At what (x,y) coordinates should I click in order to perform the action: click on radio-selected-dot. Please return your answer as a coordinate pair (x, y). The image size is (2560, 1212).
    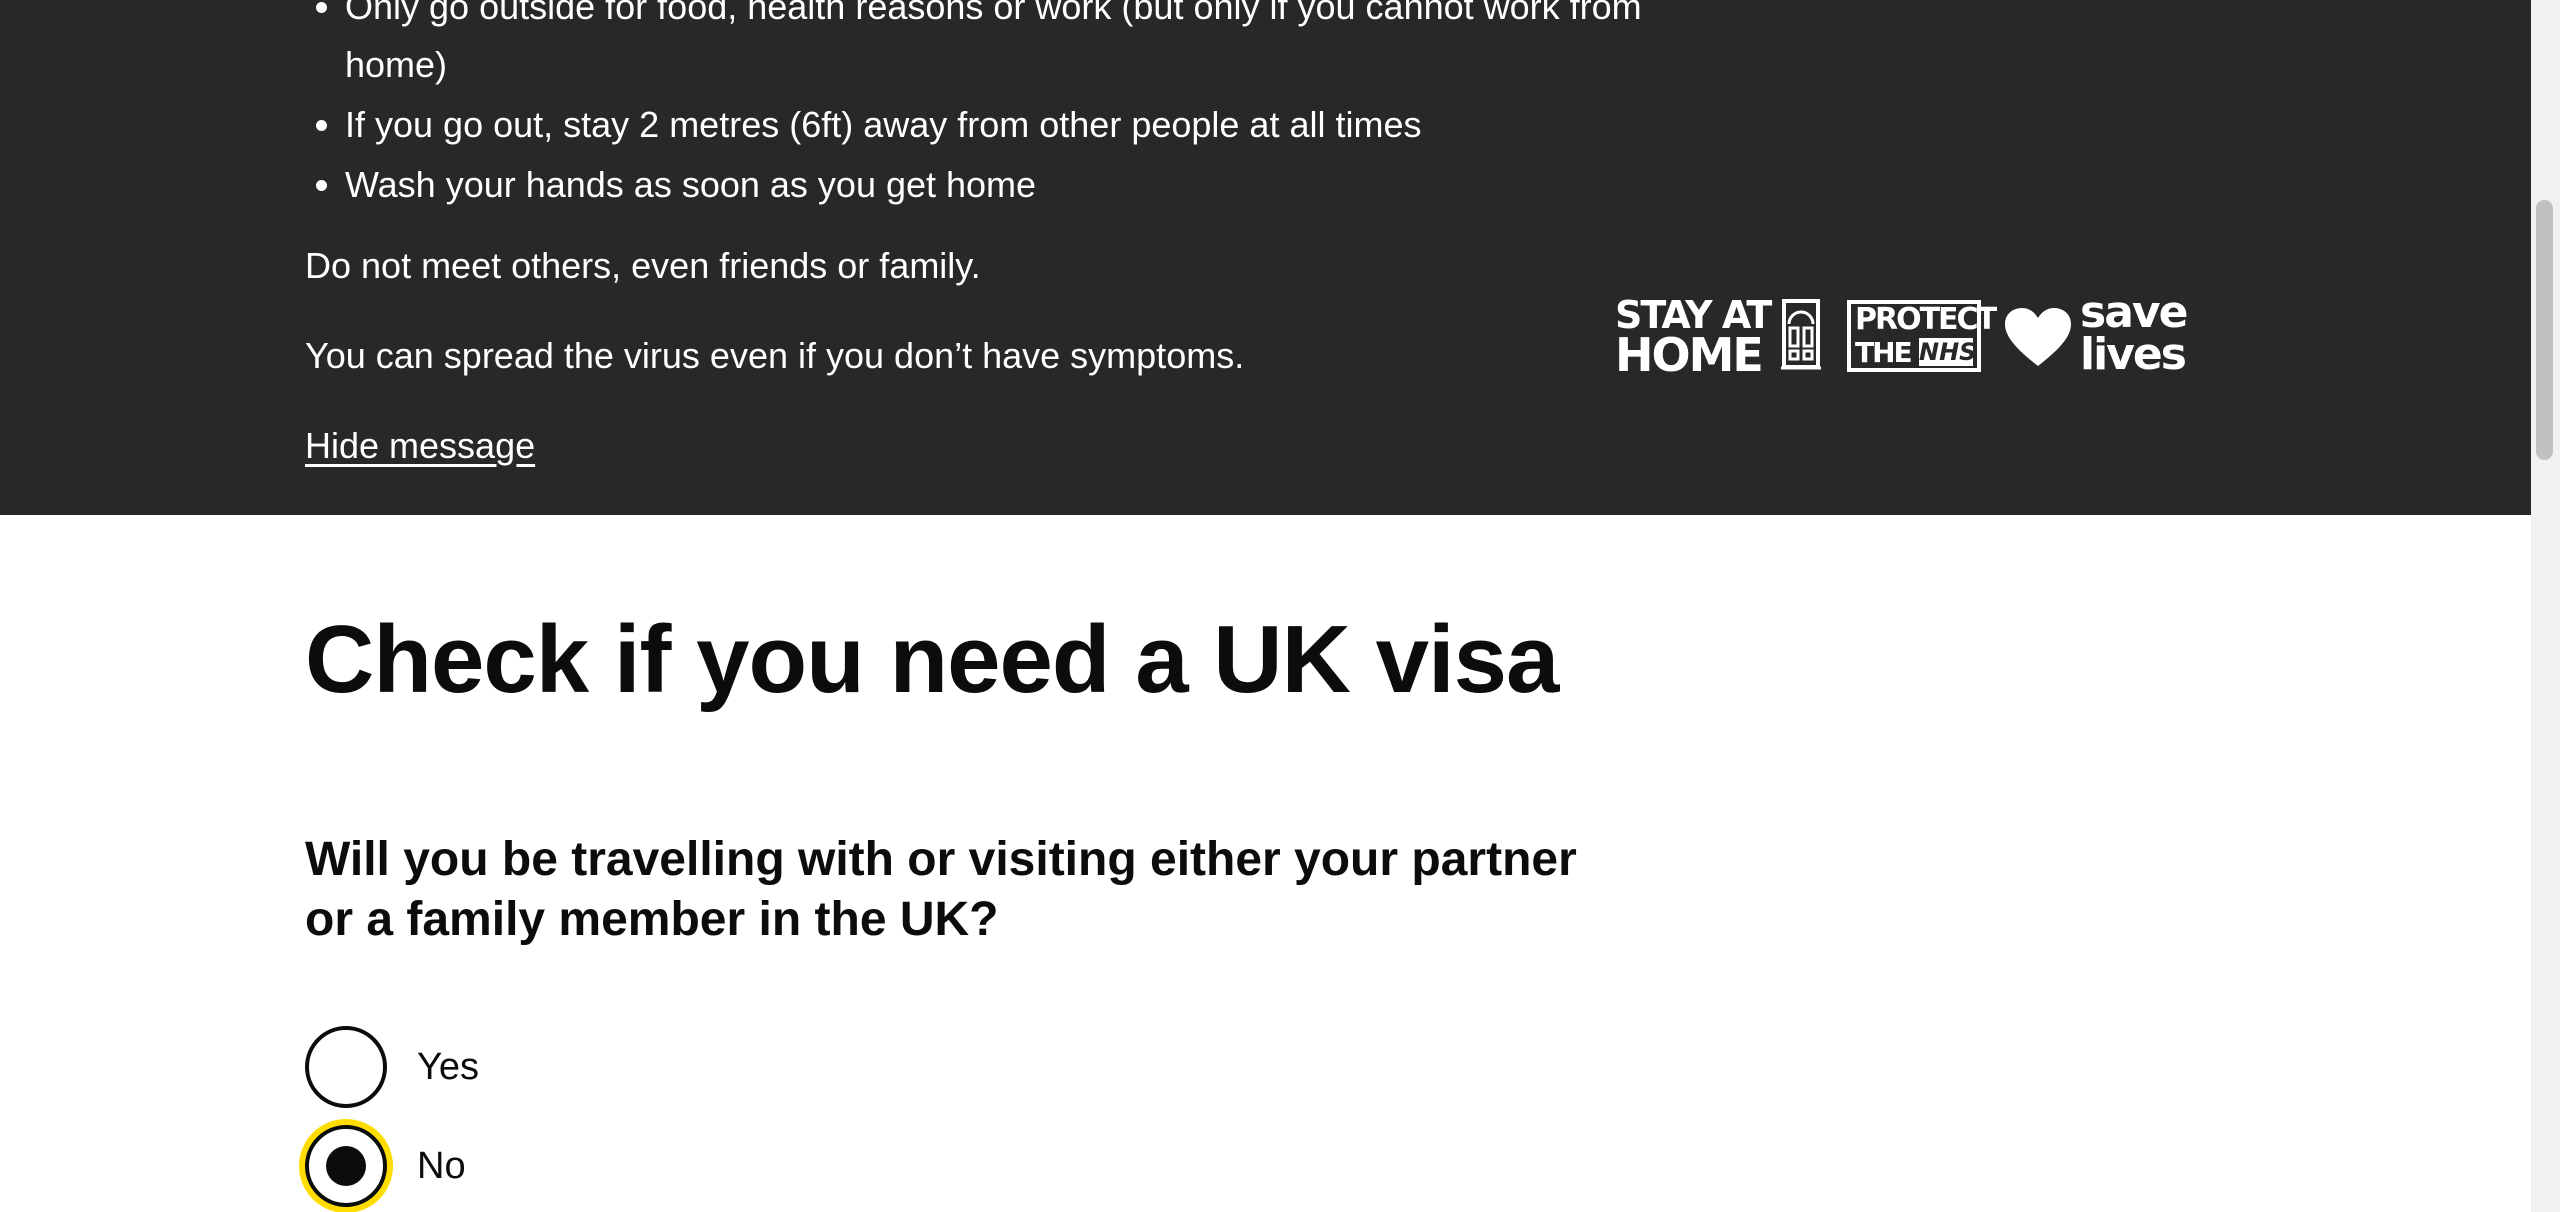
    Looking at the image, I should click on (346, 1166).